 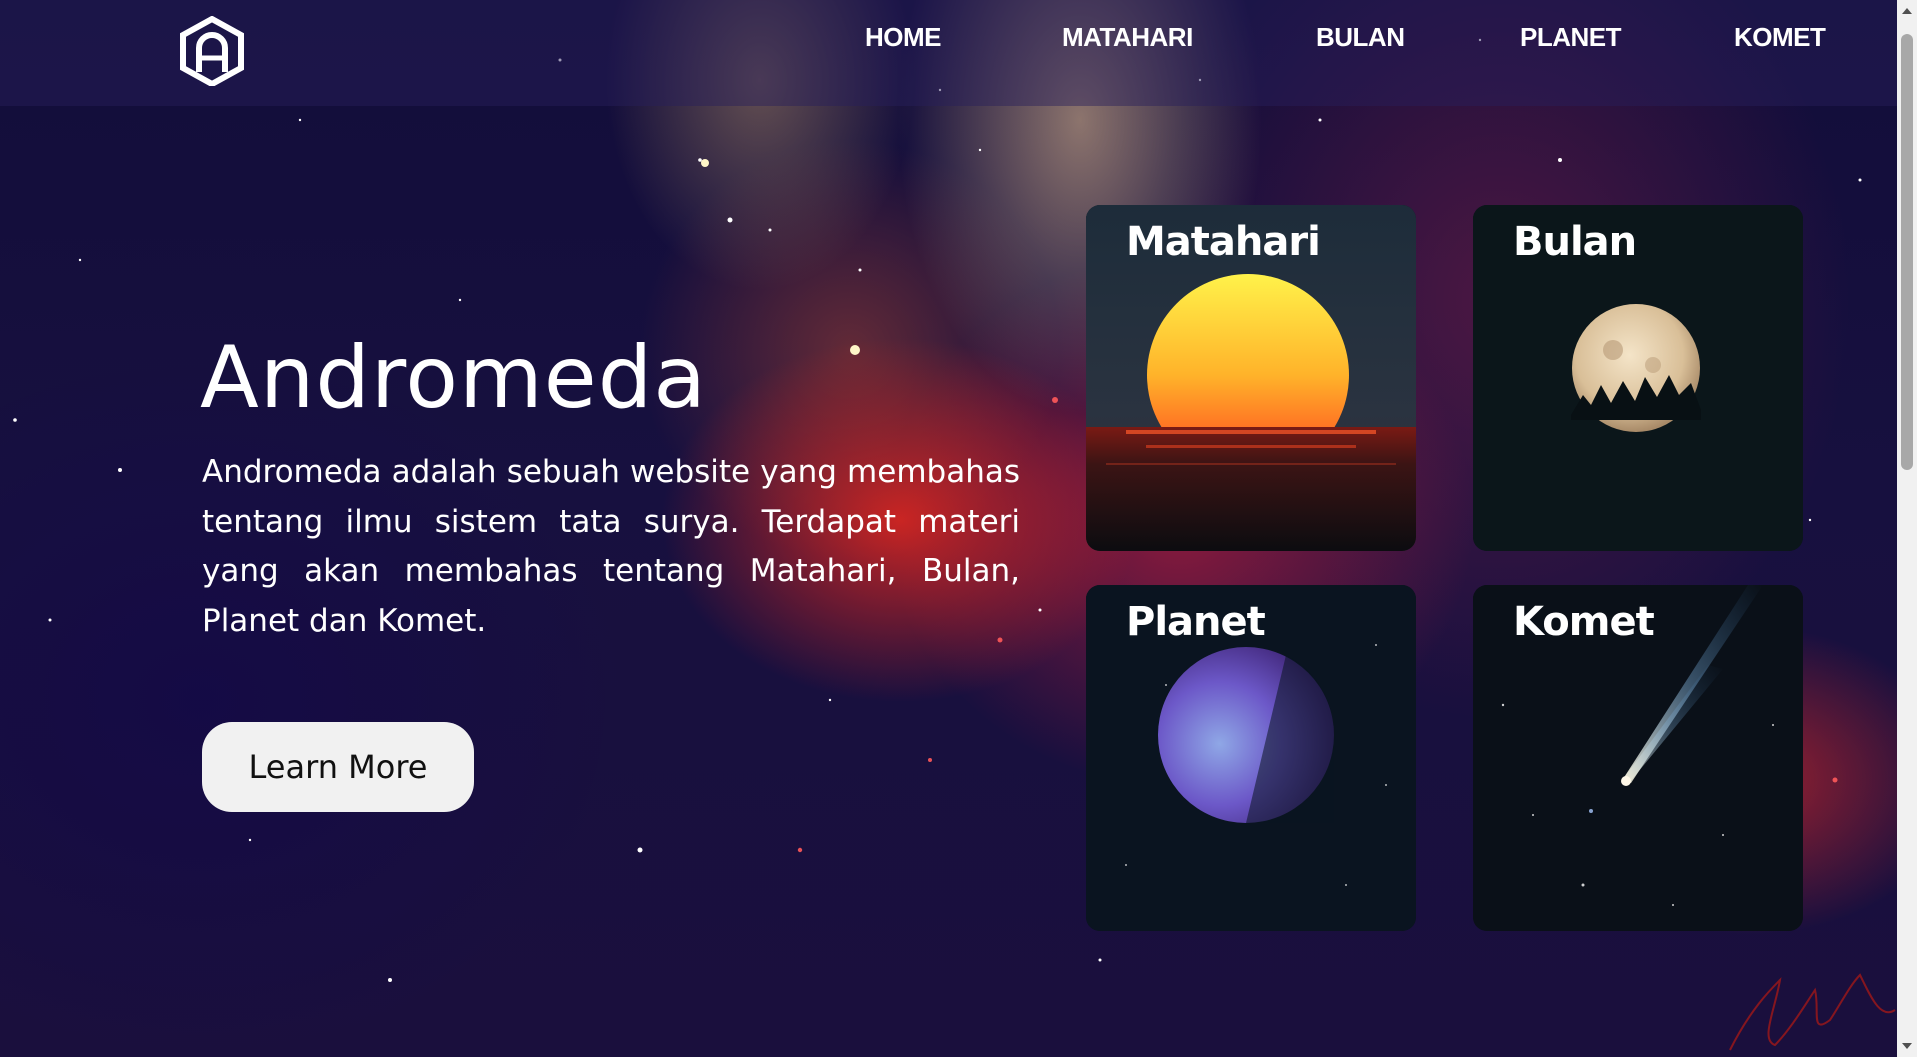 I want to click on nav-link-matahari: MATAHARI, so click(x=1127, y=37).